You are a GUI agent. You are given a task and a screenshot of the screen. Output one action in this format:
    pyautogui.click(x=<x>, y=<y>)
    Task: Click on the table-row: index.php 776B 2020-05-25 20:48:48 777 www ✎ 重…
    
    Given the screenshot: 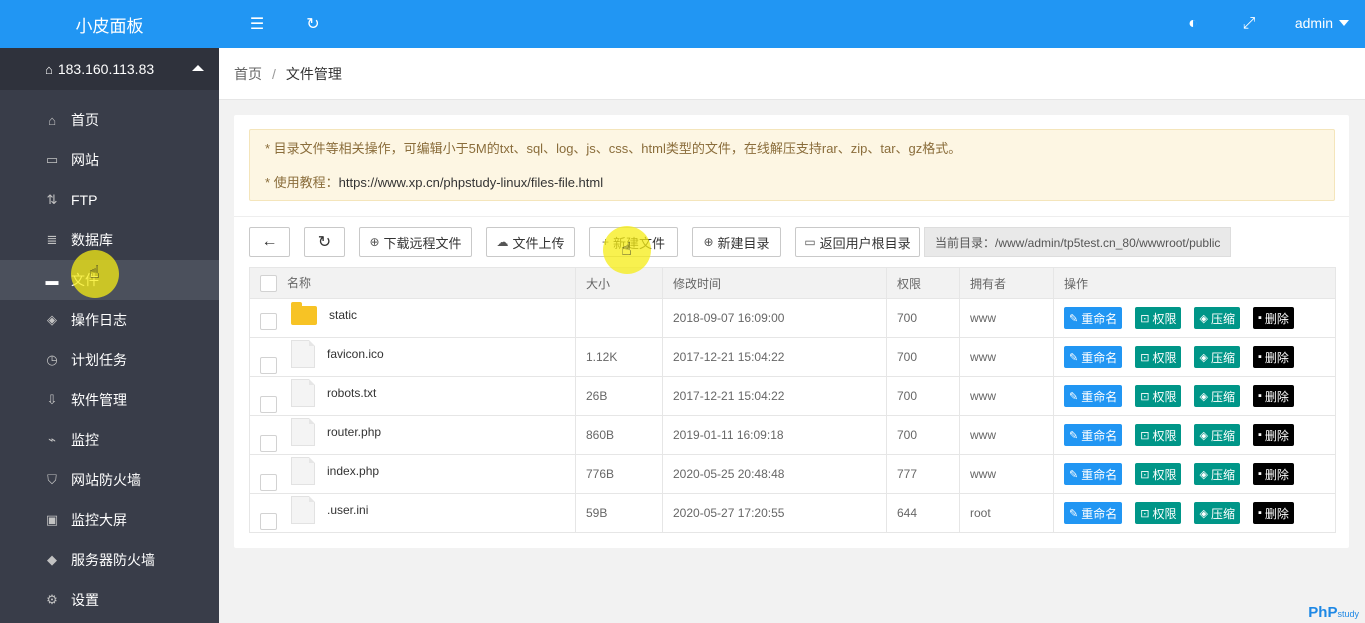 What is the action you would take?
    pyautogui.click(x=792, y=474)
    